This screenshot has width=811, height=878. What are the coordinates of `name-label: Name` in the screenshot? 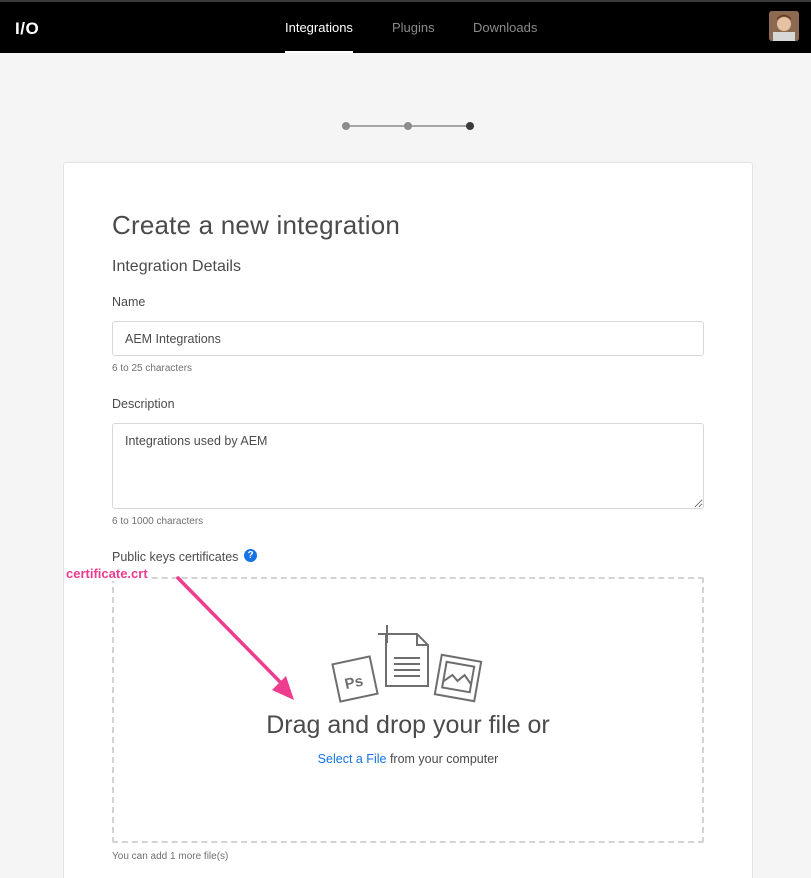 It's located at (129, 302).